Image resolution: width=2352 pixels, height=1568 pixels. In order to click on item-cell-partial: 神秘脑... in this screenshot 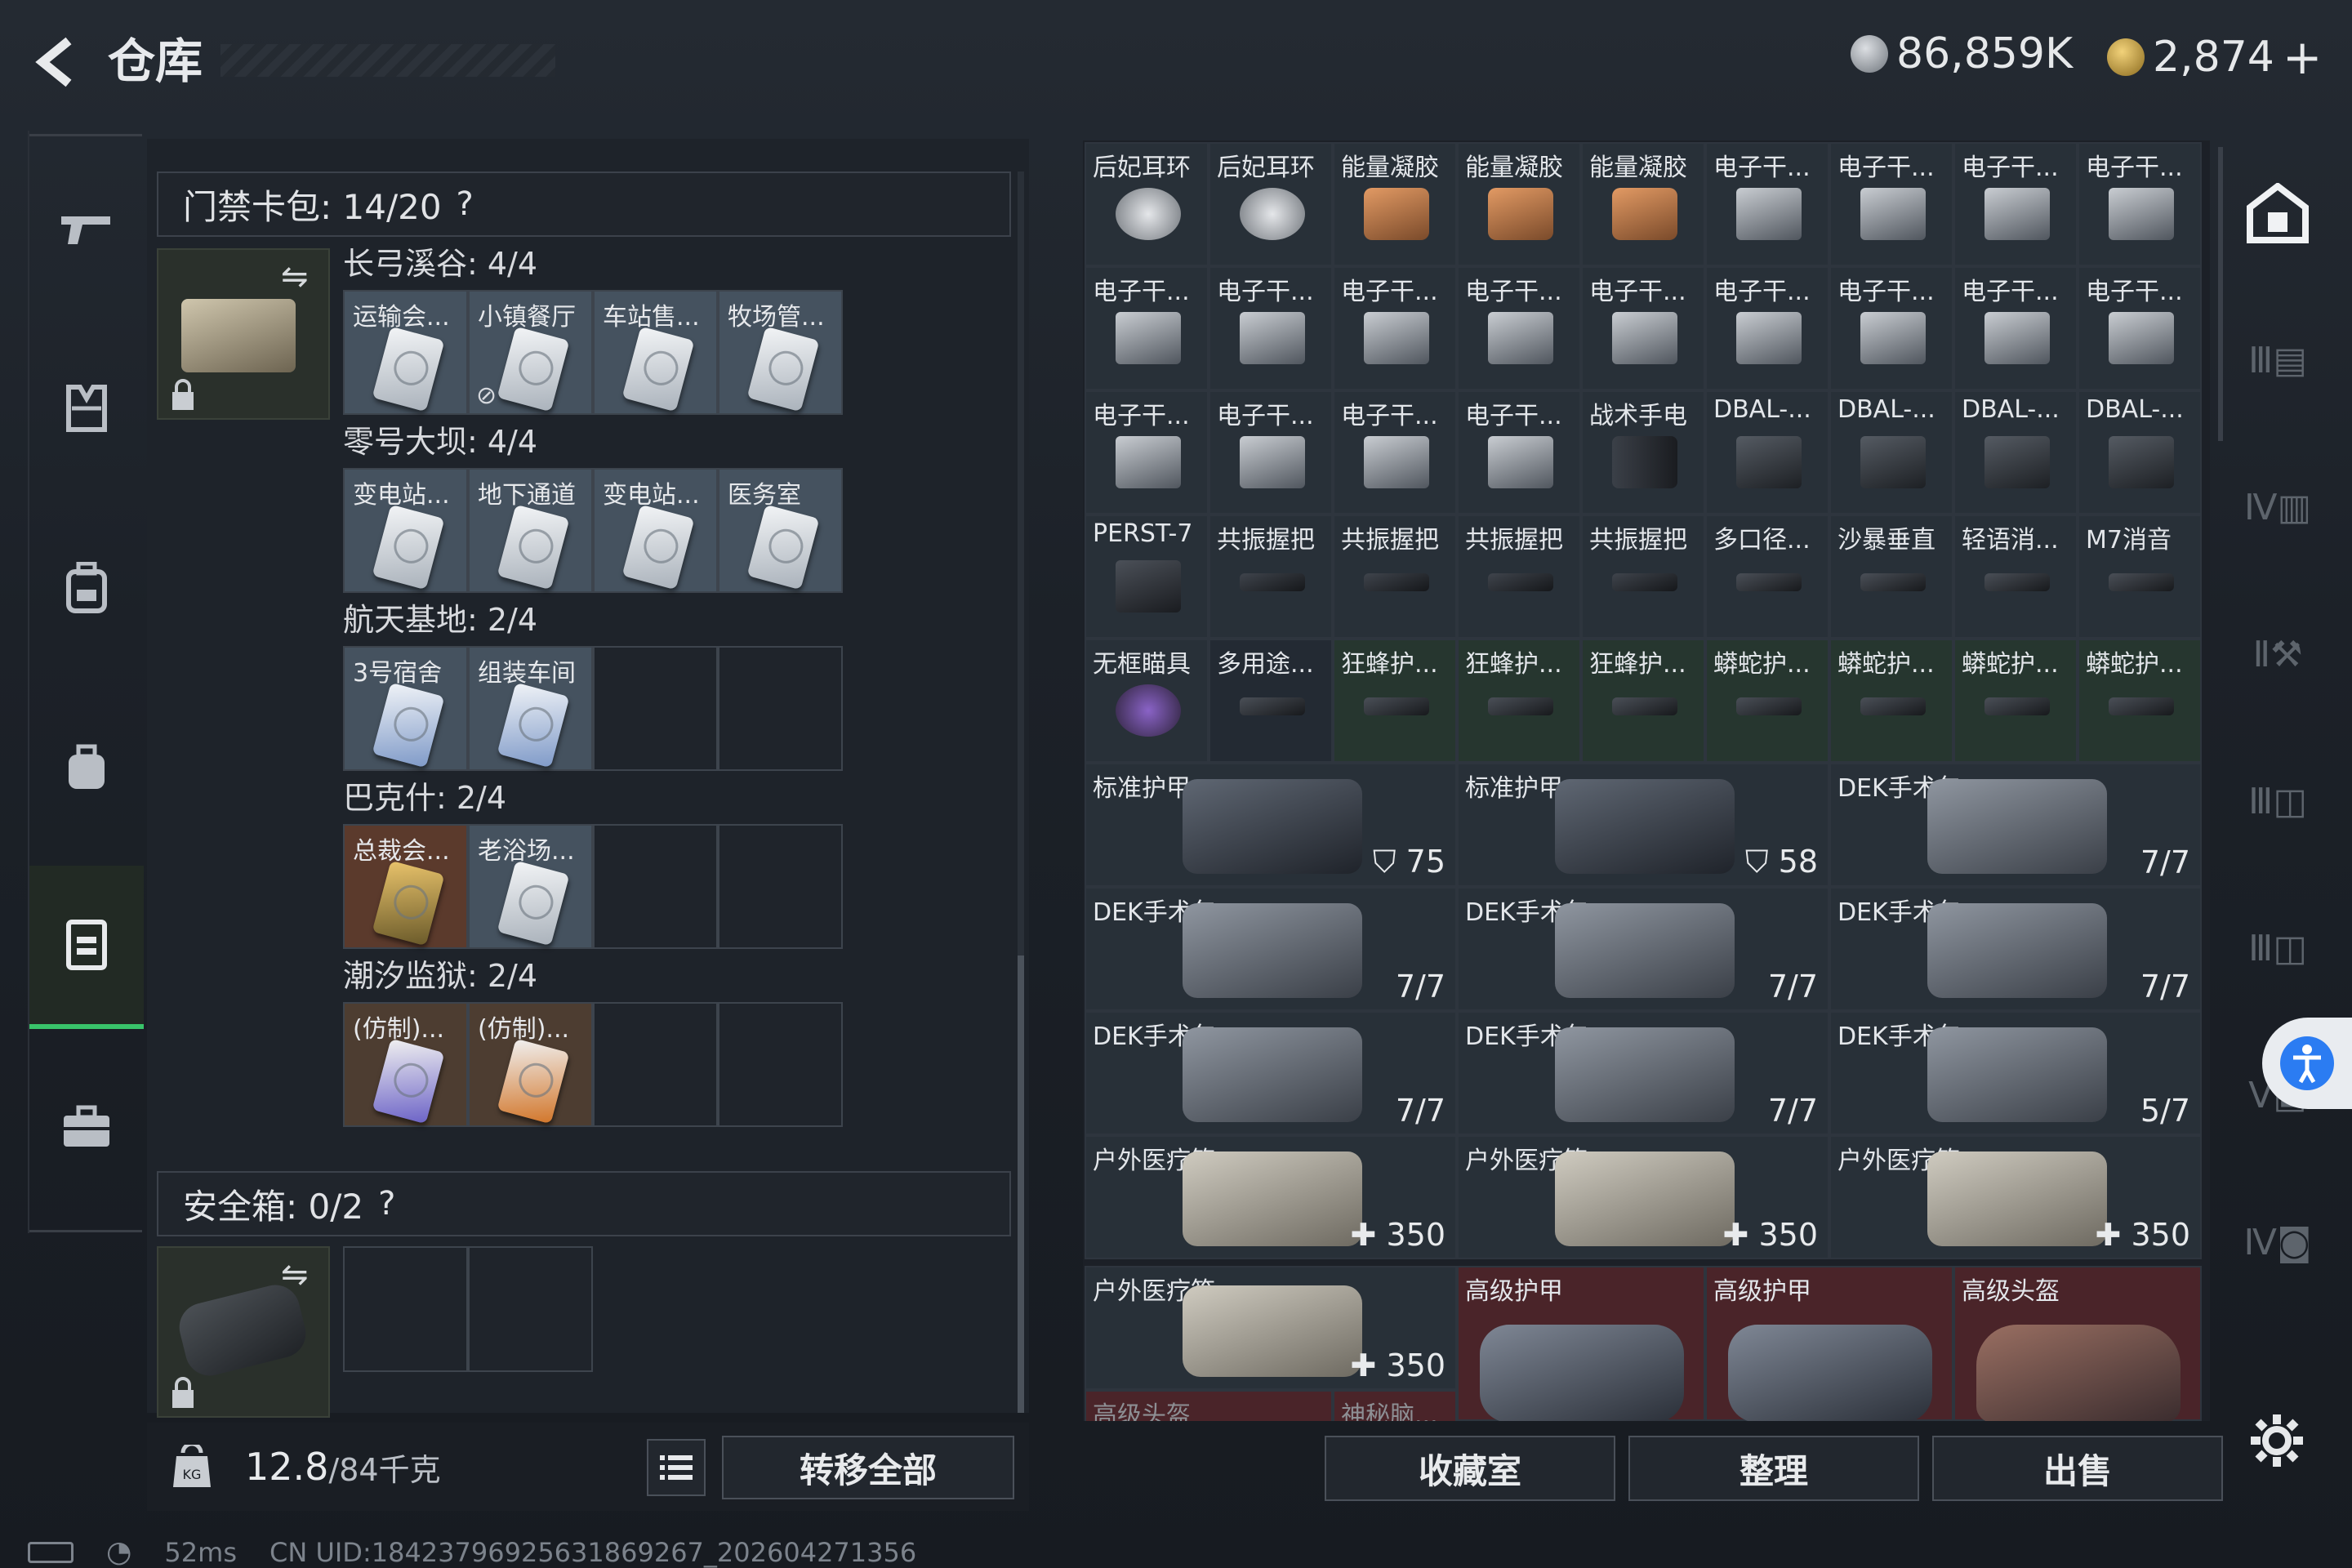, I will do `click(1395, 1405)`.